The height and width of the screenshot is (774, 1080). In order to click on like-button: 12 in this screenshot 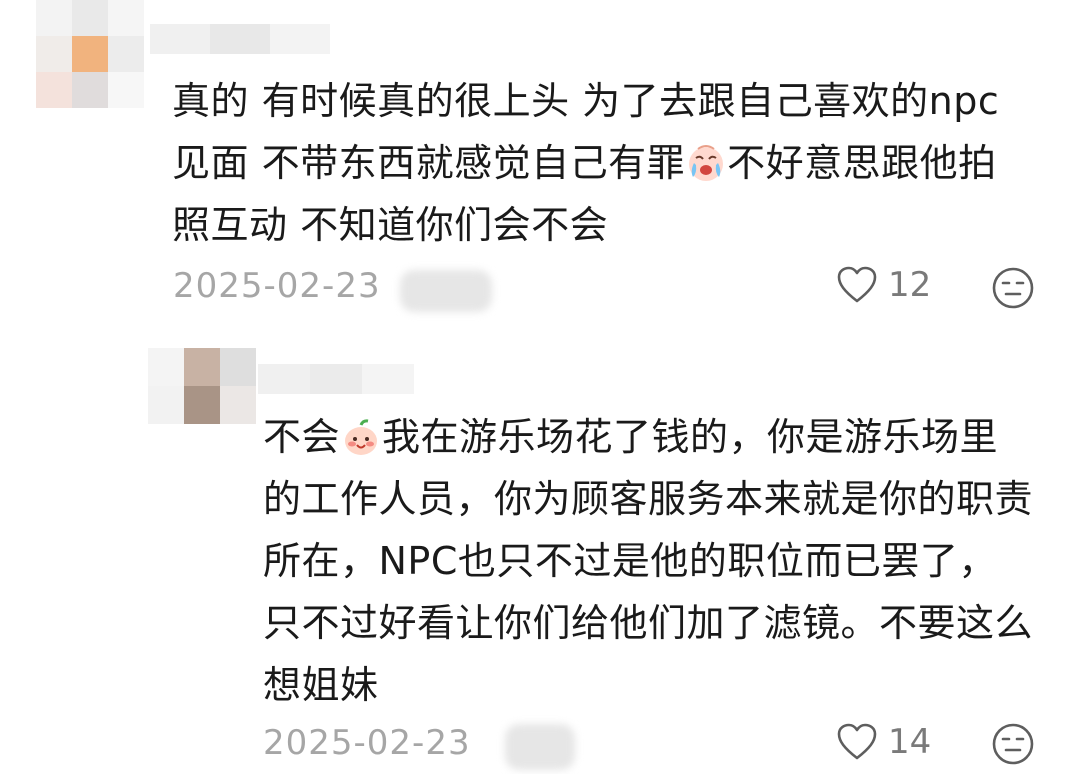, I will do `click(883, 285)`.